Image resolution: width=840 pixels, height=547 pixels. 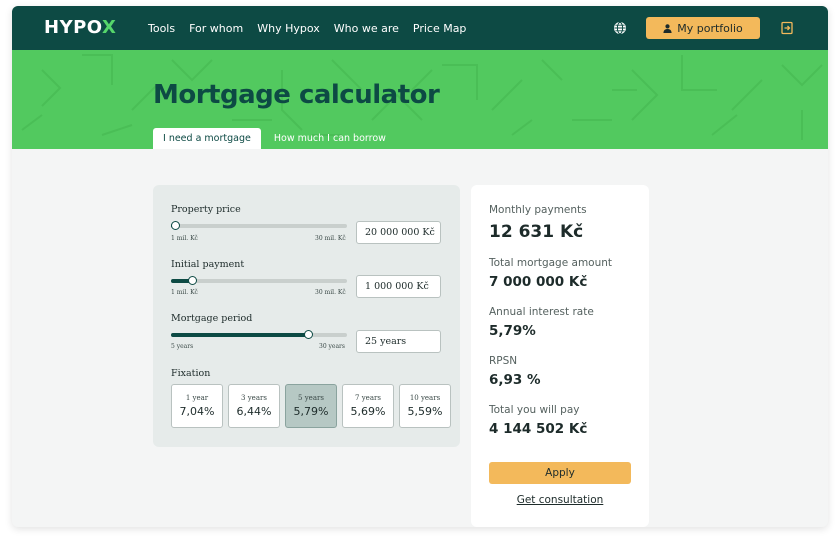 I want to click on tab-i-need-a-mortgage: I need a mortgage, so click(x=207, y=138).